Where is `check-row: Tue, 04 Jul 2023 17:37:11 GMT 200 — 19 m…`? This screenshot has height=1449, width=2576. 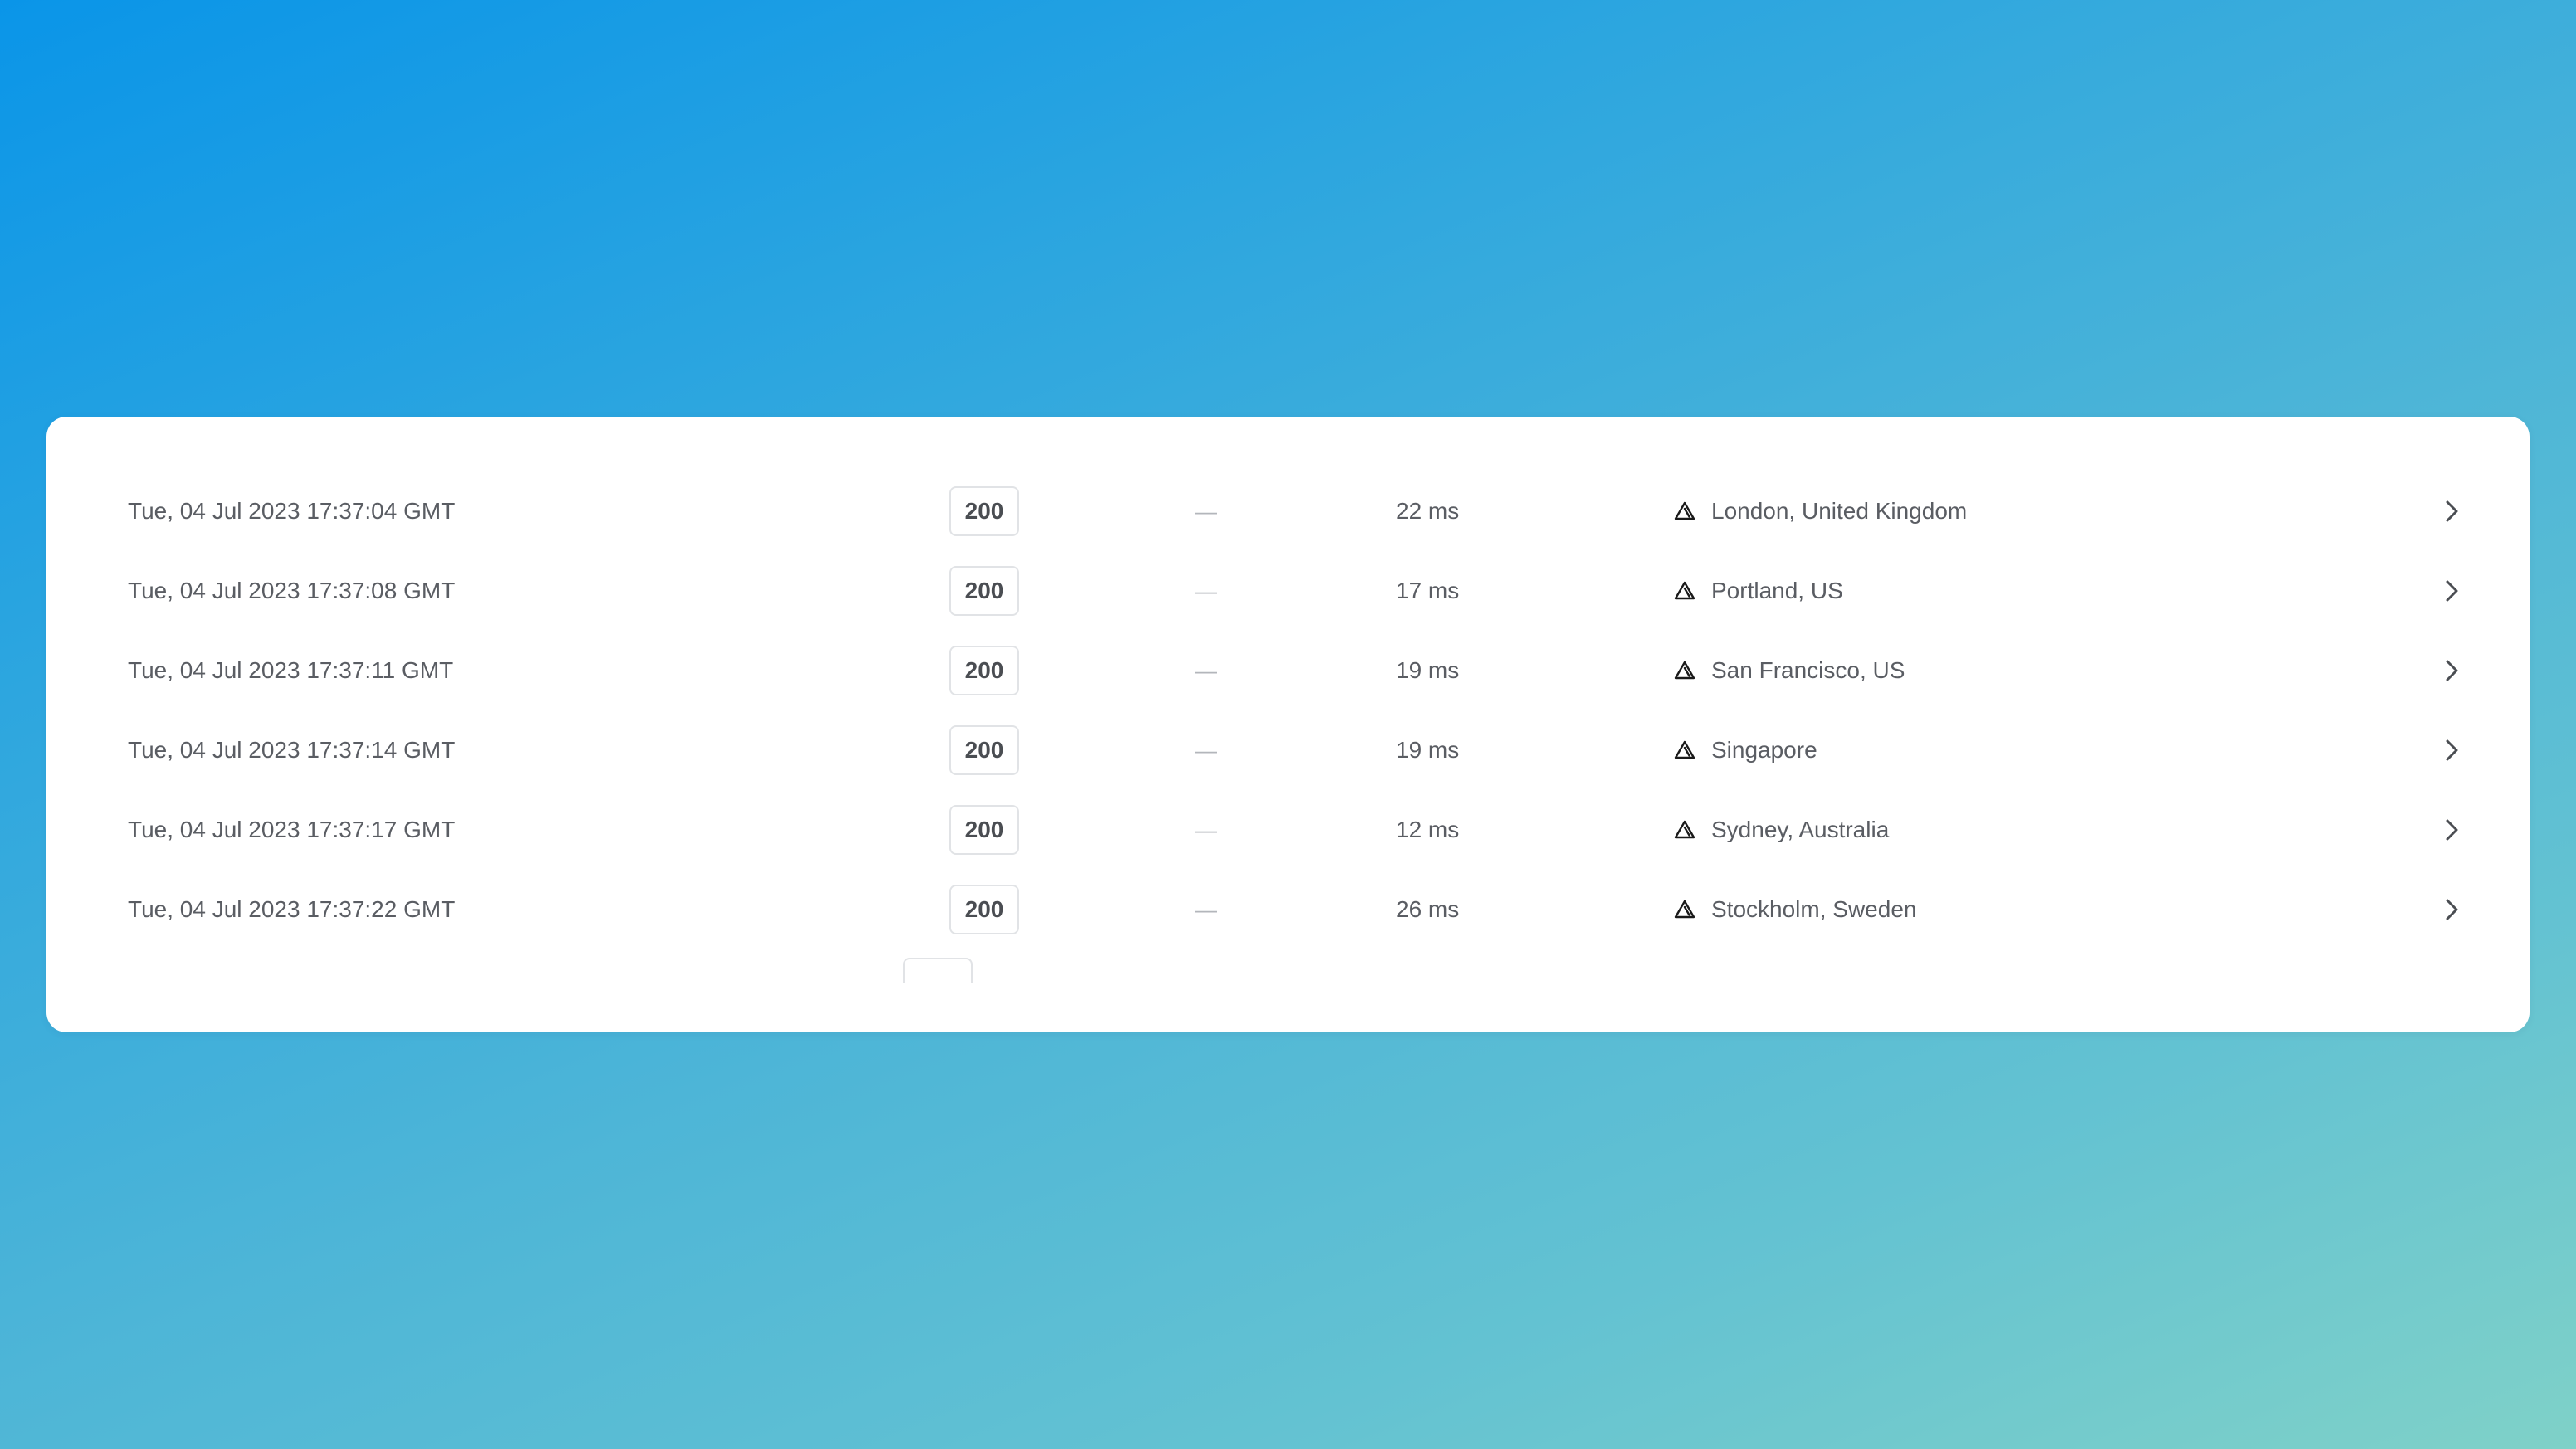 check-row: Tue, 04 Jul 2023 17:37:11 GMT 200 — 19 m… is located at coordinates (1288, 670).